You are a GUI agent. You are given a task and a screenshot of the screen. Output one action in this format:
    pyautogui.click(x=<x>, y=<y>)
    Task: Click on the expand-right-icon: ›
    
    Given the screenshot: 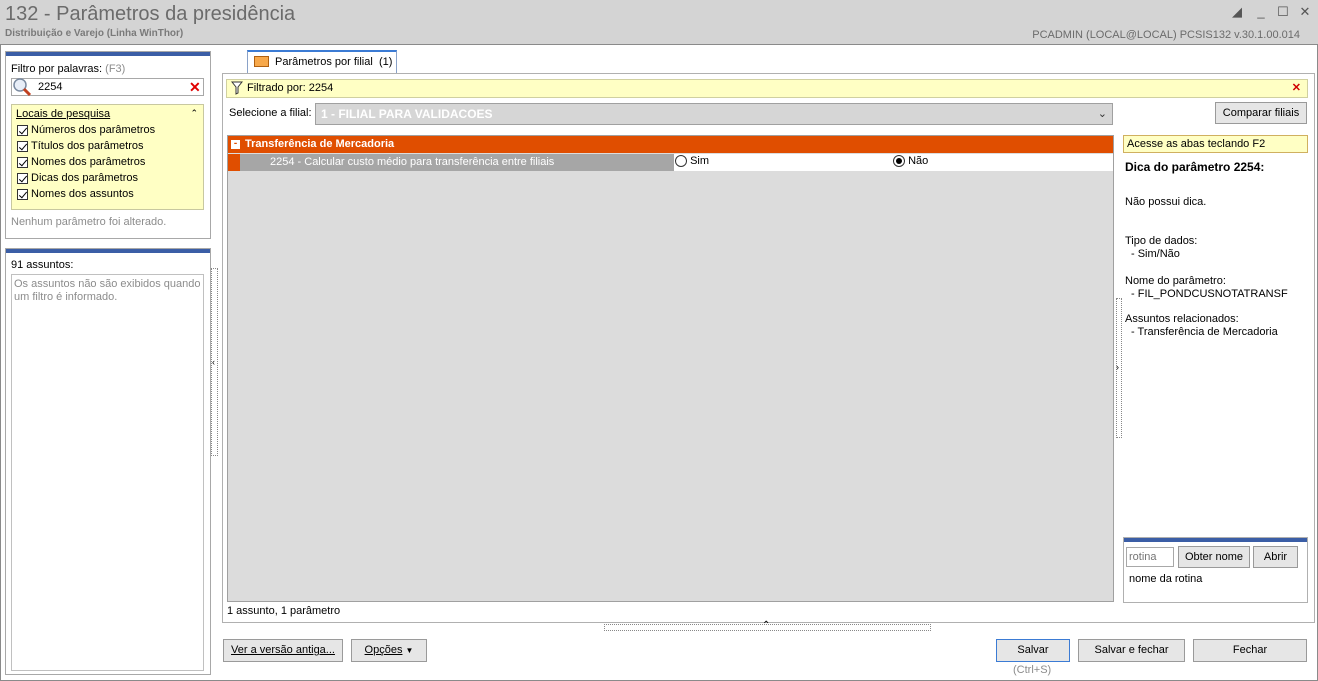 What is the action you would take?
    pyautogui.click(x=1117, y=367)
    